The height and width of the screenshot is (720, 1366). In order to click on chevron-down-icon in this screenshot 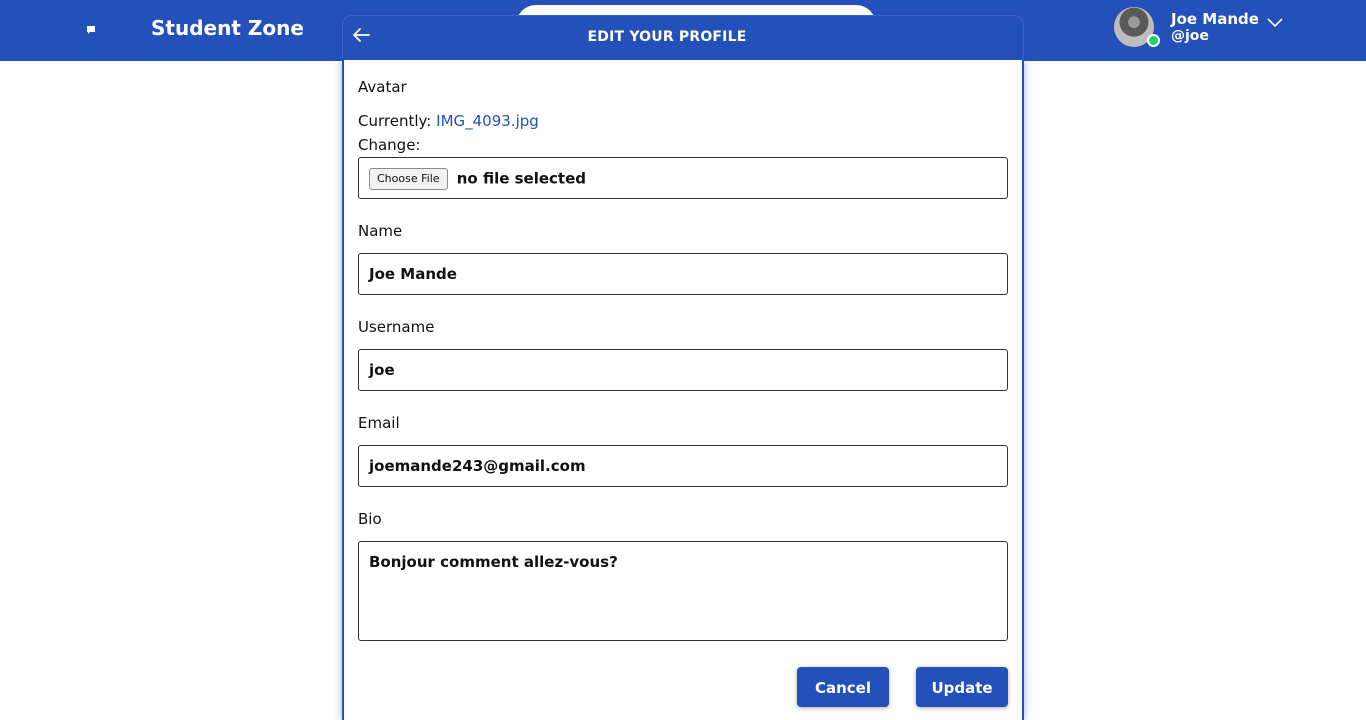, I will do `click(1275, 23)`.